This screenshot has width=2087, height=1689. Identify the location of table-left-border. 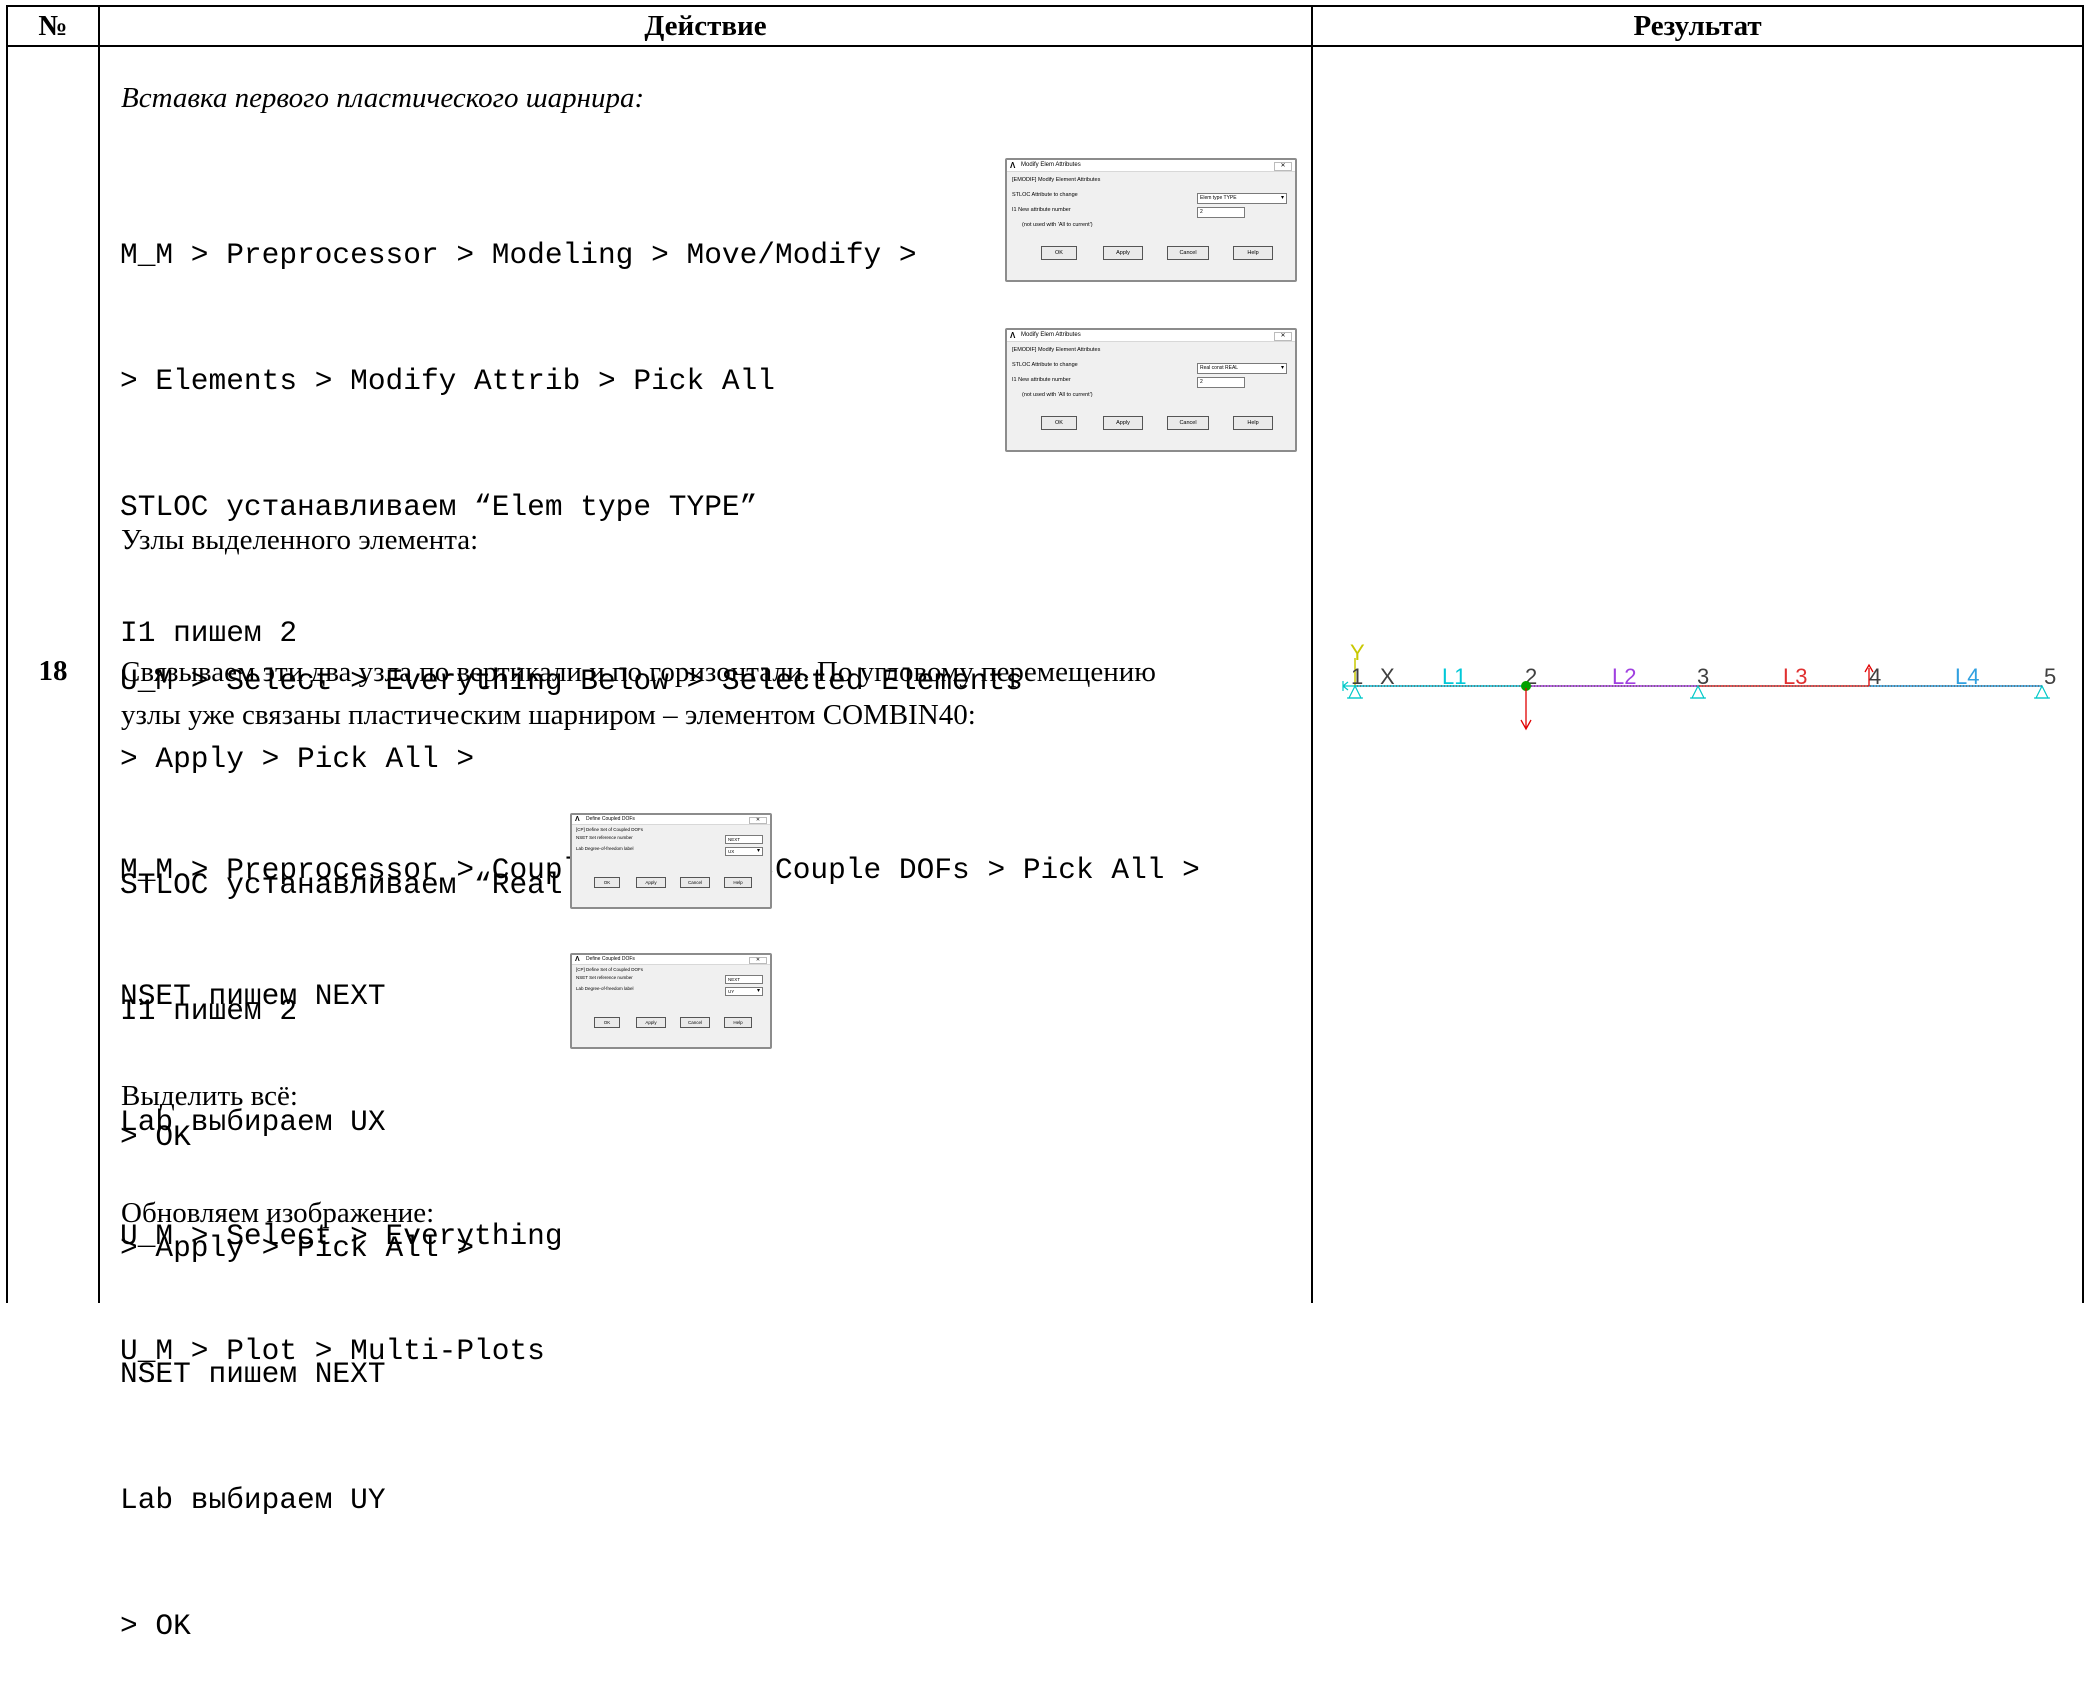
(7, 654).